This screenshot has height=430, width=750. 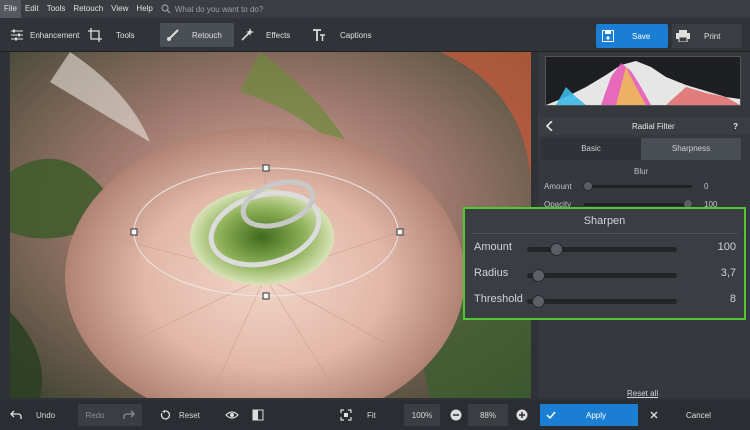 What do you see at coordinates (144, 9) in the screenshot?
I see `menu-help: Help` at bounding box center [144, 9].